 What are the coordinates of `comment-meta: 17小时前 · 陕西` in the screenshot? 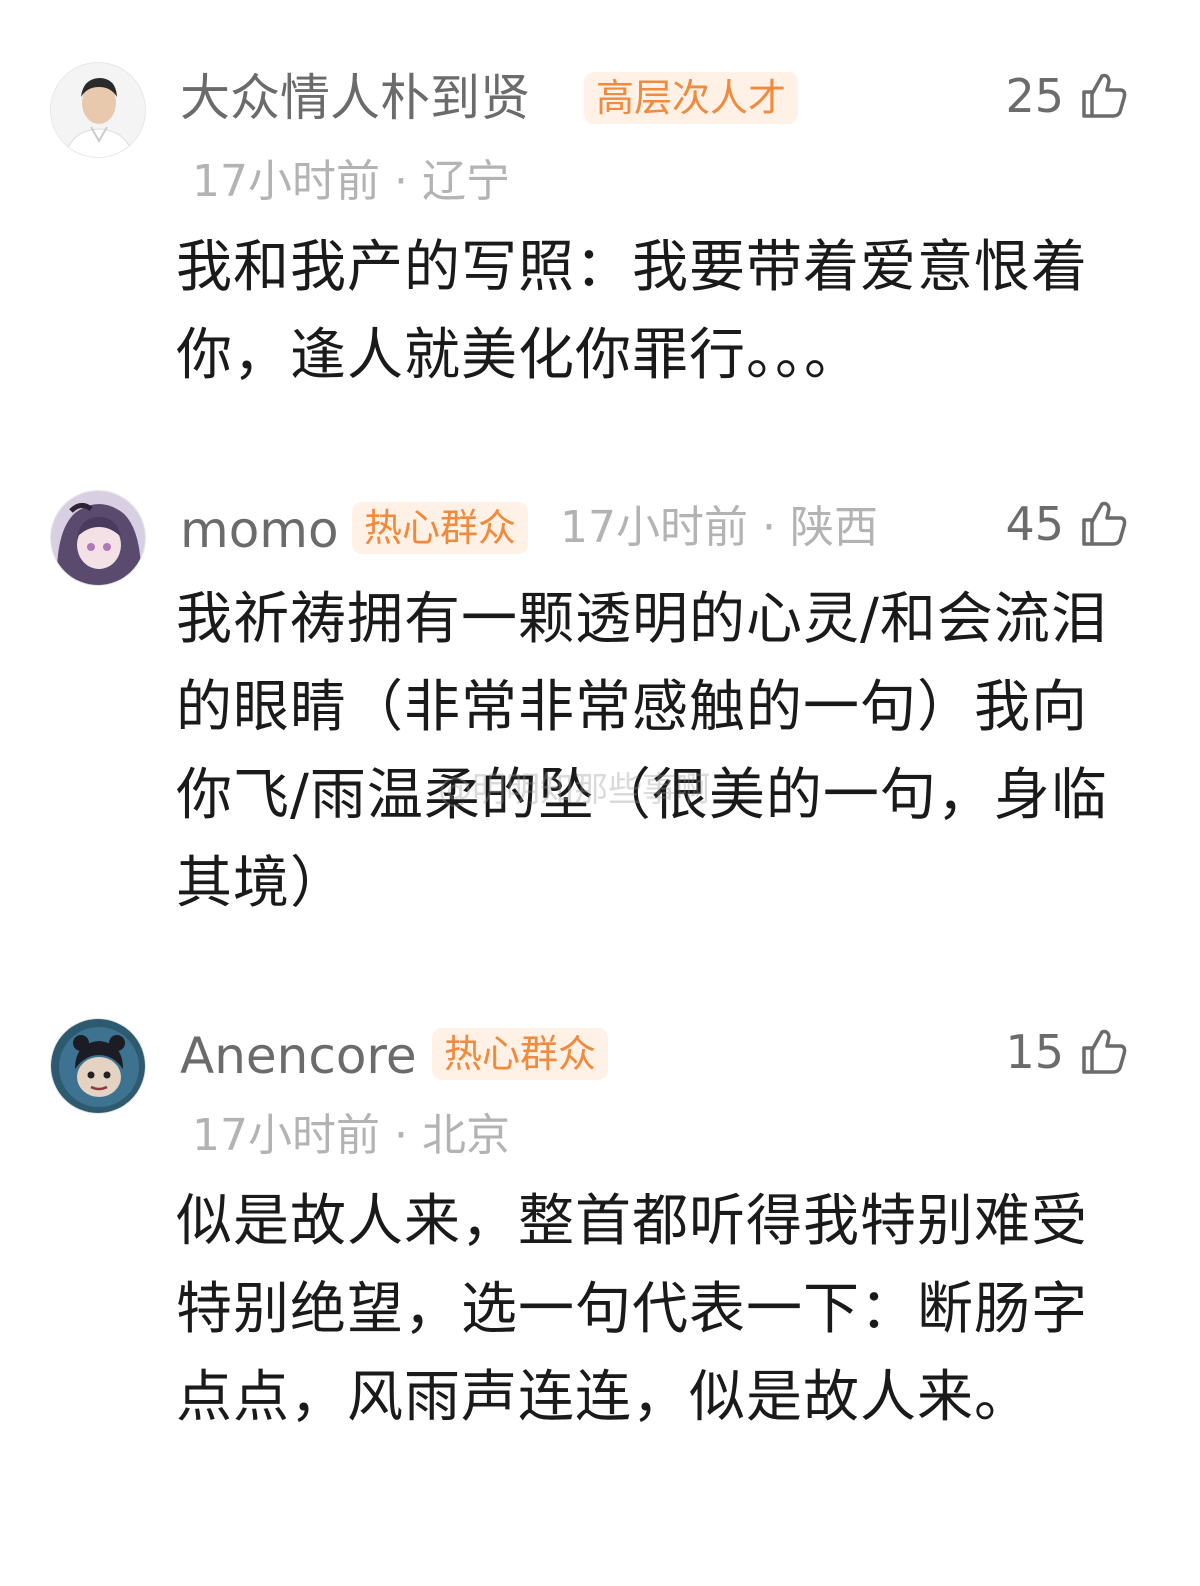 It's located at (719, 527).